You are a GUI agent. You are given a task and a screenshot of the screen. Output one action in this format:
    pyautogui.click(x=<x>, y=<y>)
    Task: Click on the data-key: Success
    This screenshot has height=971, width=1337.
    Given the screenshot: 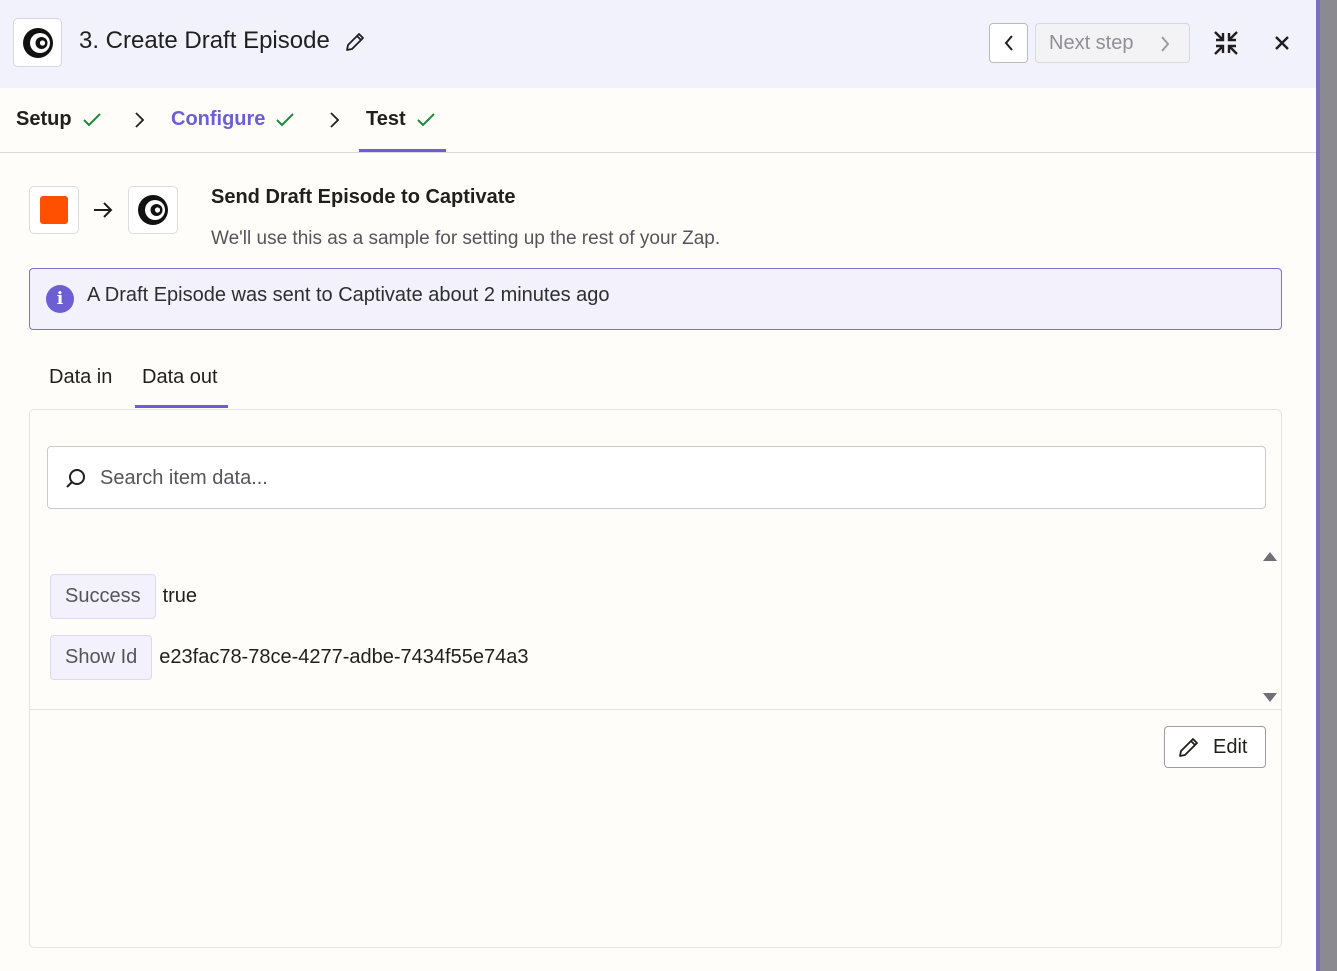 What is the action you would take?
    pyautogui.click(x=103, y=596)
    